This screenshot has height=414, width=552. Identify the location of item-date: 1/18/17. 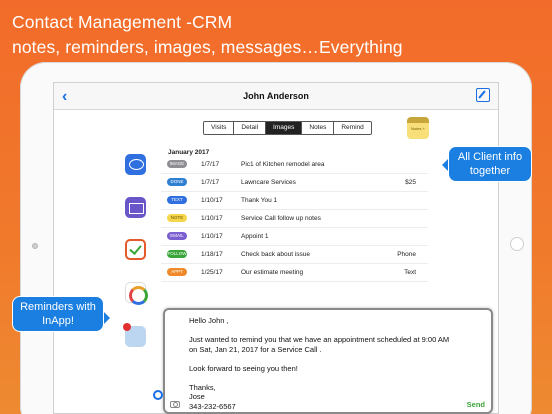
(212, 254).